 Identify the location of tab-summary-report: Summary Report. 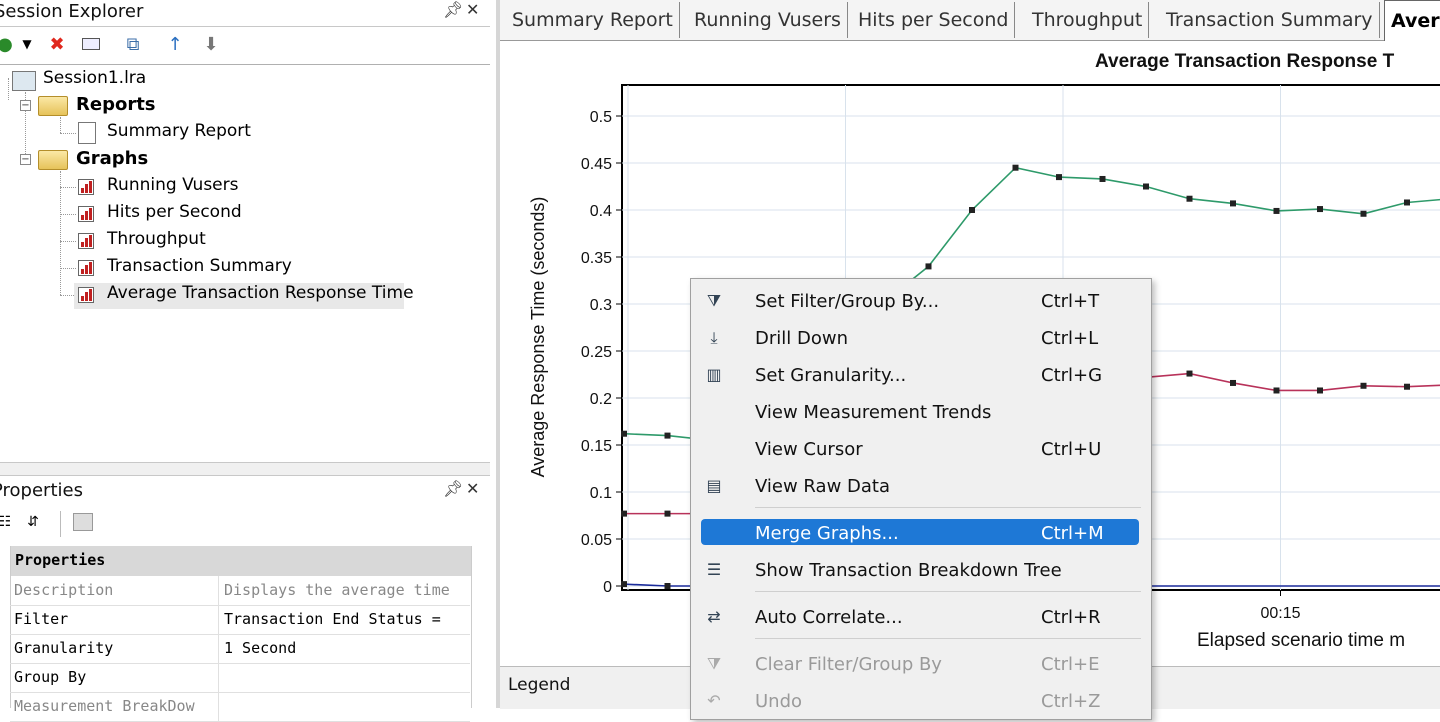
(593, 20).